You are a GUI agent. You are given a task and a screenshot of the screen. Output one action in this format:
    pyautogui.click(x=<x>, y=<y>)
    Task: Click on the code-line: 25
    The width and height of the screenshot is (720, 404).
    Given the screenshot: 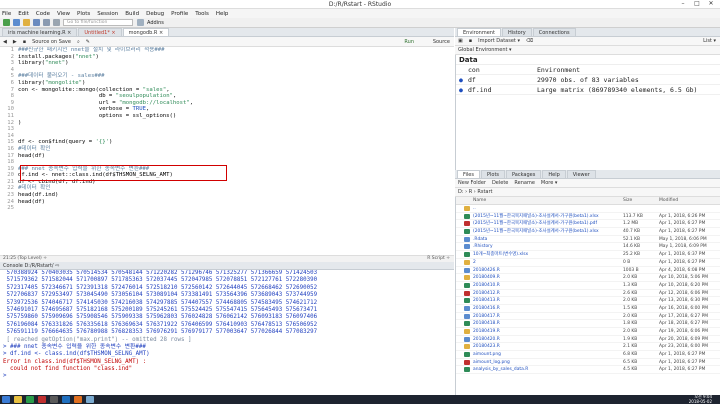 What is the action you would take?
    pyautogui.click(x=227, y=208)
    